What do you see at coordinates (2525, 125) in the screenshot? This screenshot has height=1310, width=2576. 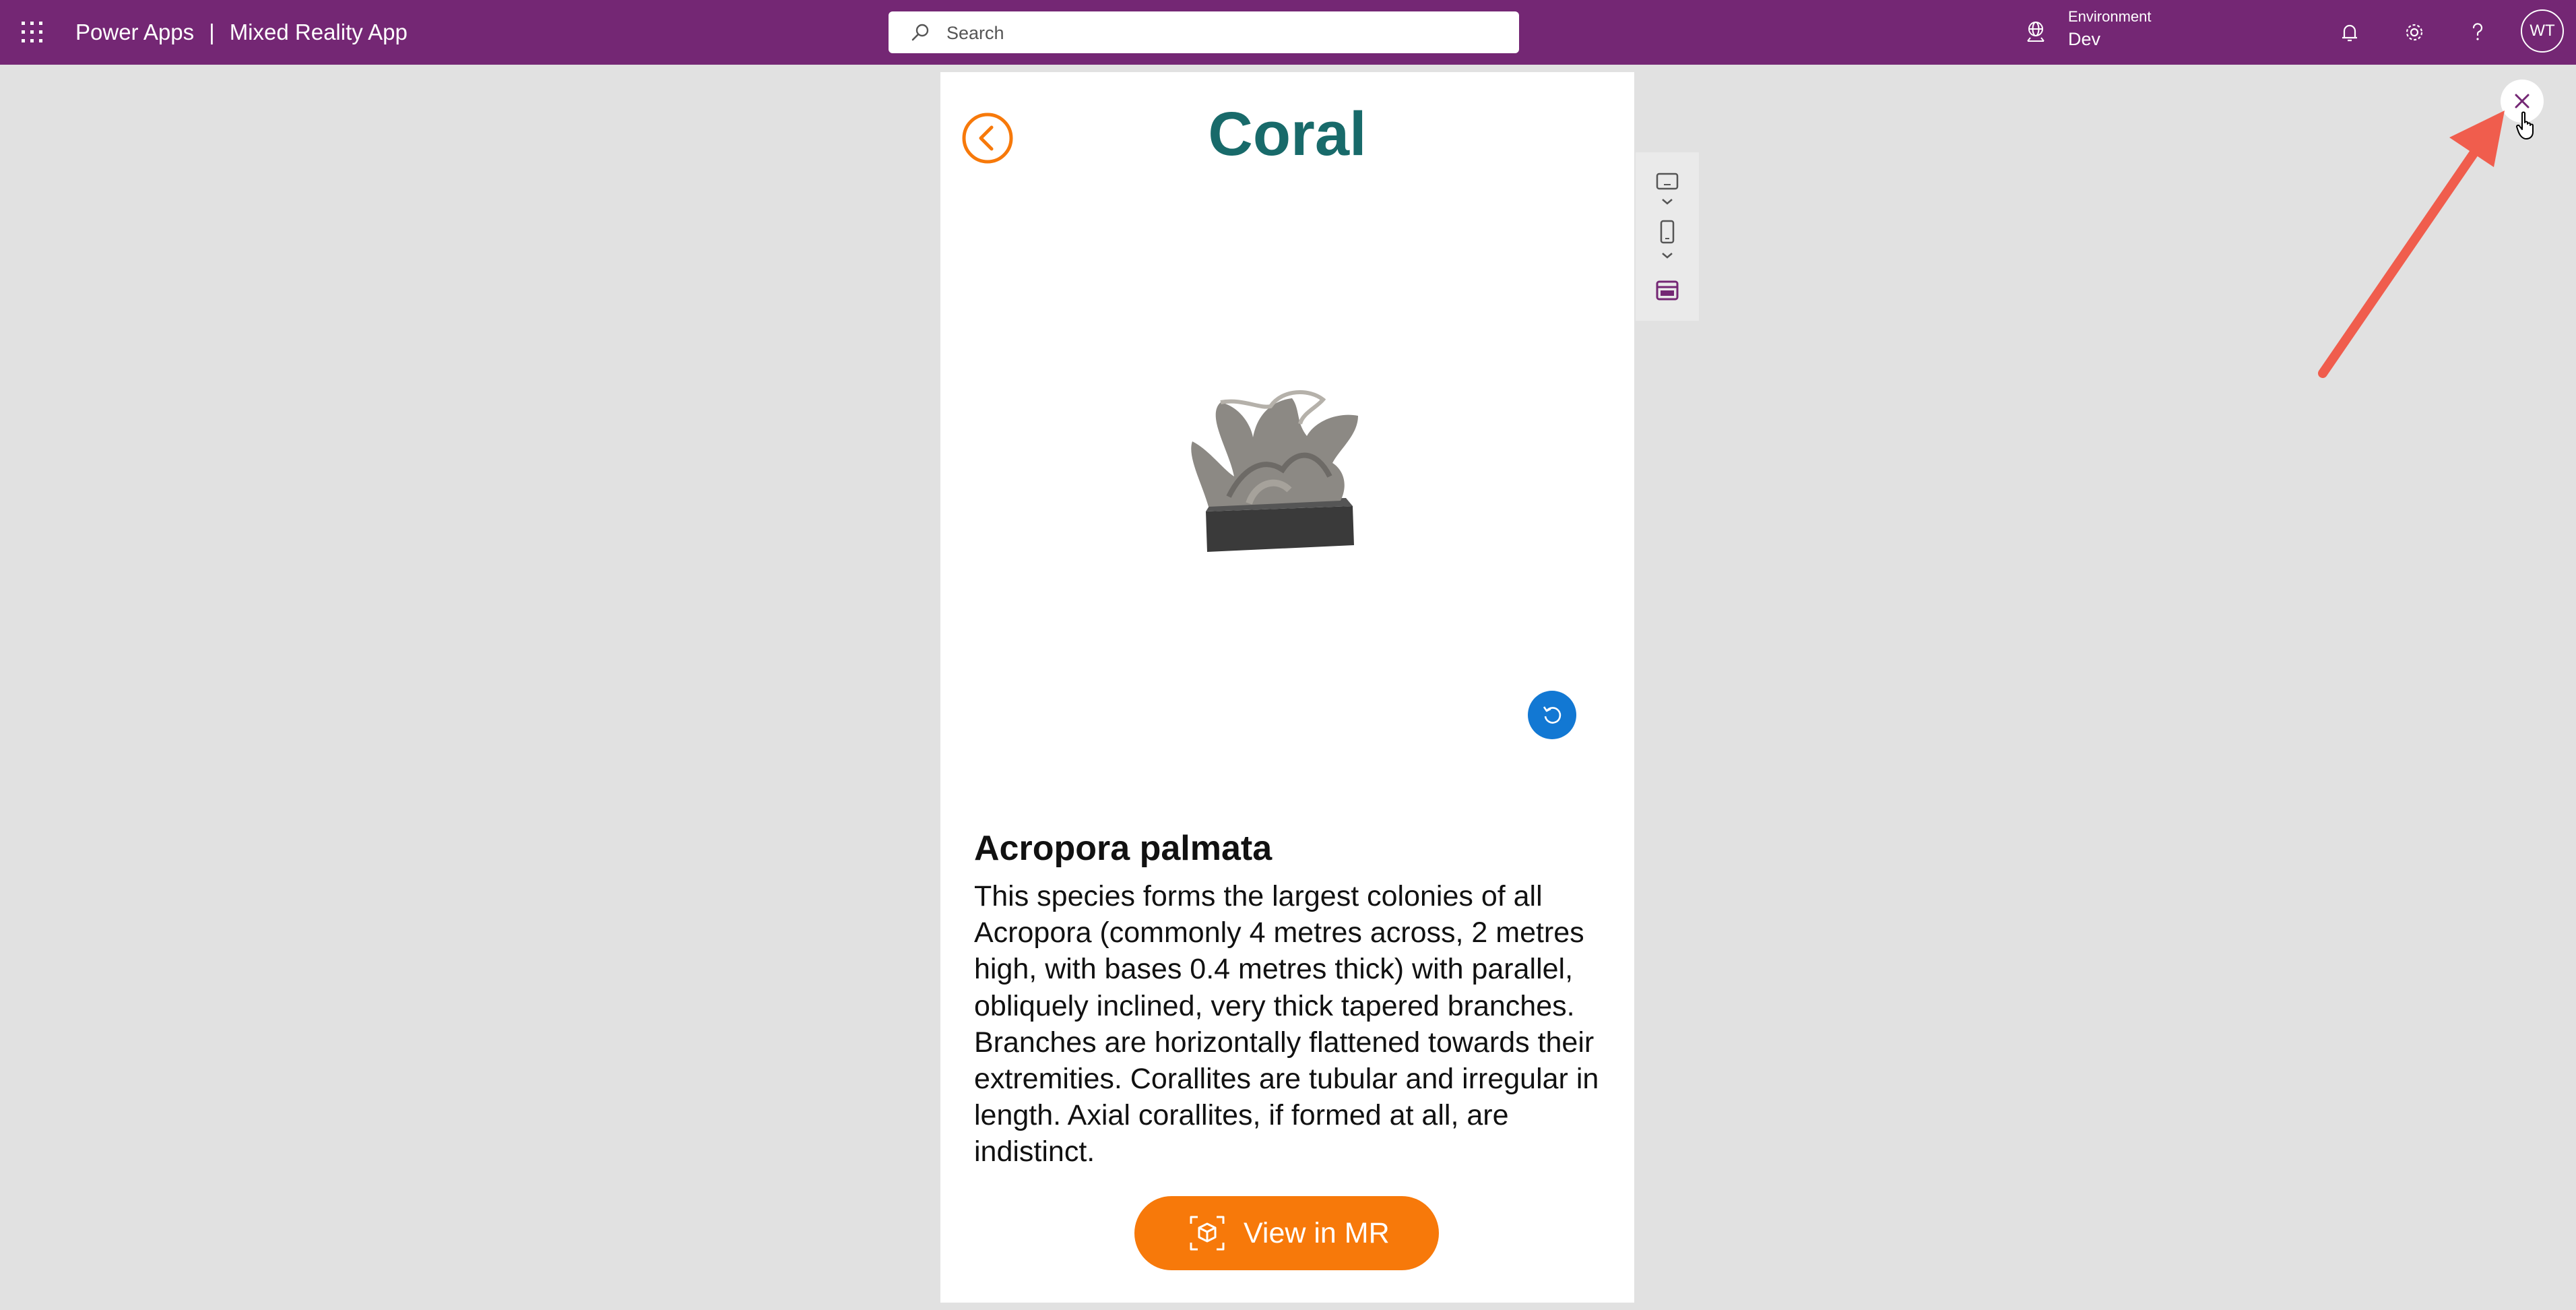 I see `pointer-cursor-icon` at bounding box center [2525, 125].